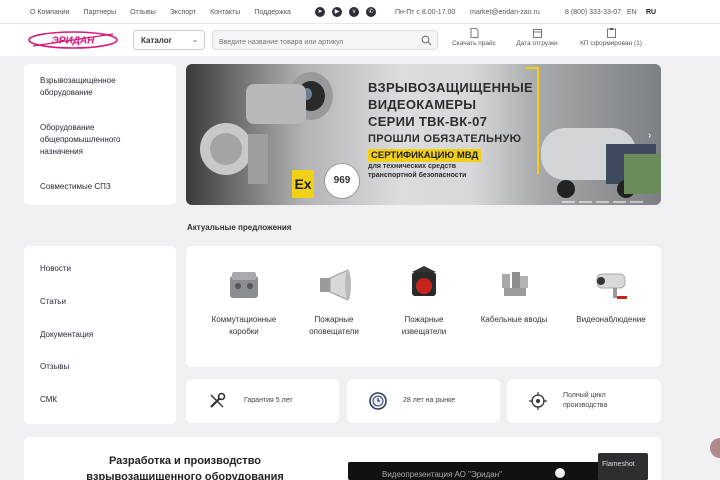 Image resolution: width=720 pixels, height=480 pixels. Describe the element at coordinates (320, 12) in the screenshot. I see `telegram-icon: ➤` at that location.